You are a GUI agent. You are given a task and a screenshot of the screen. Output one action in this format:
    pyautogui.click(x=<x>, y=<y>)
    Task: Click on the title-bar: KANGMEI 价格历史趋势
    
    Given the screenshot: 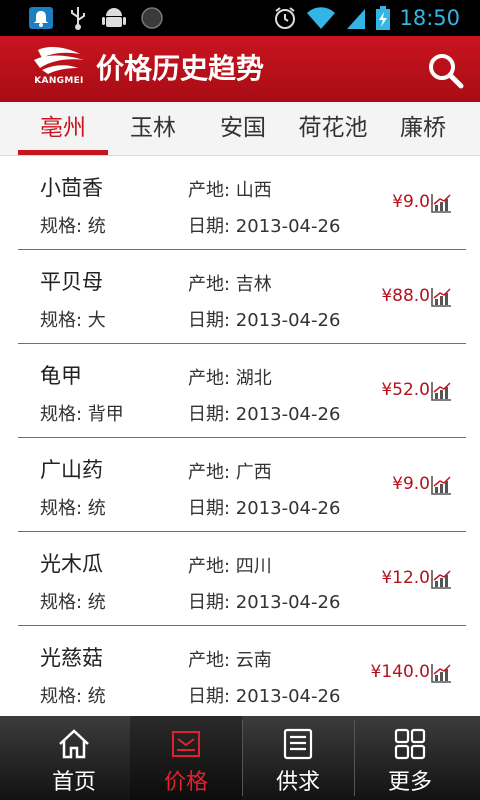 What is the action you would take?
    pyautogui.click(x=240, y=69)
    